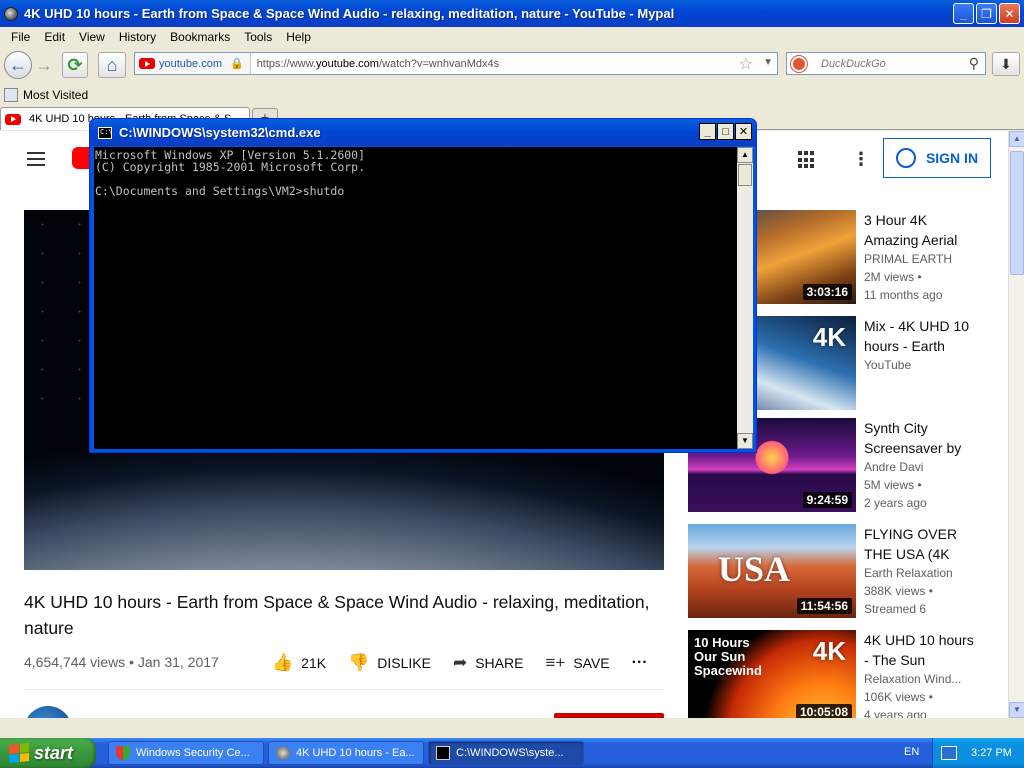 The height and width of the screenshot is (768, 1024). I want to click on minimize-button: _, so click(963, 13).